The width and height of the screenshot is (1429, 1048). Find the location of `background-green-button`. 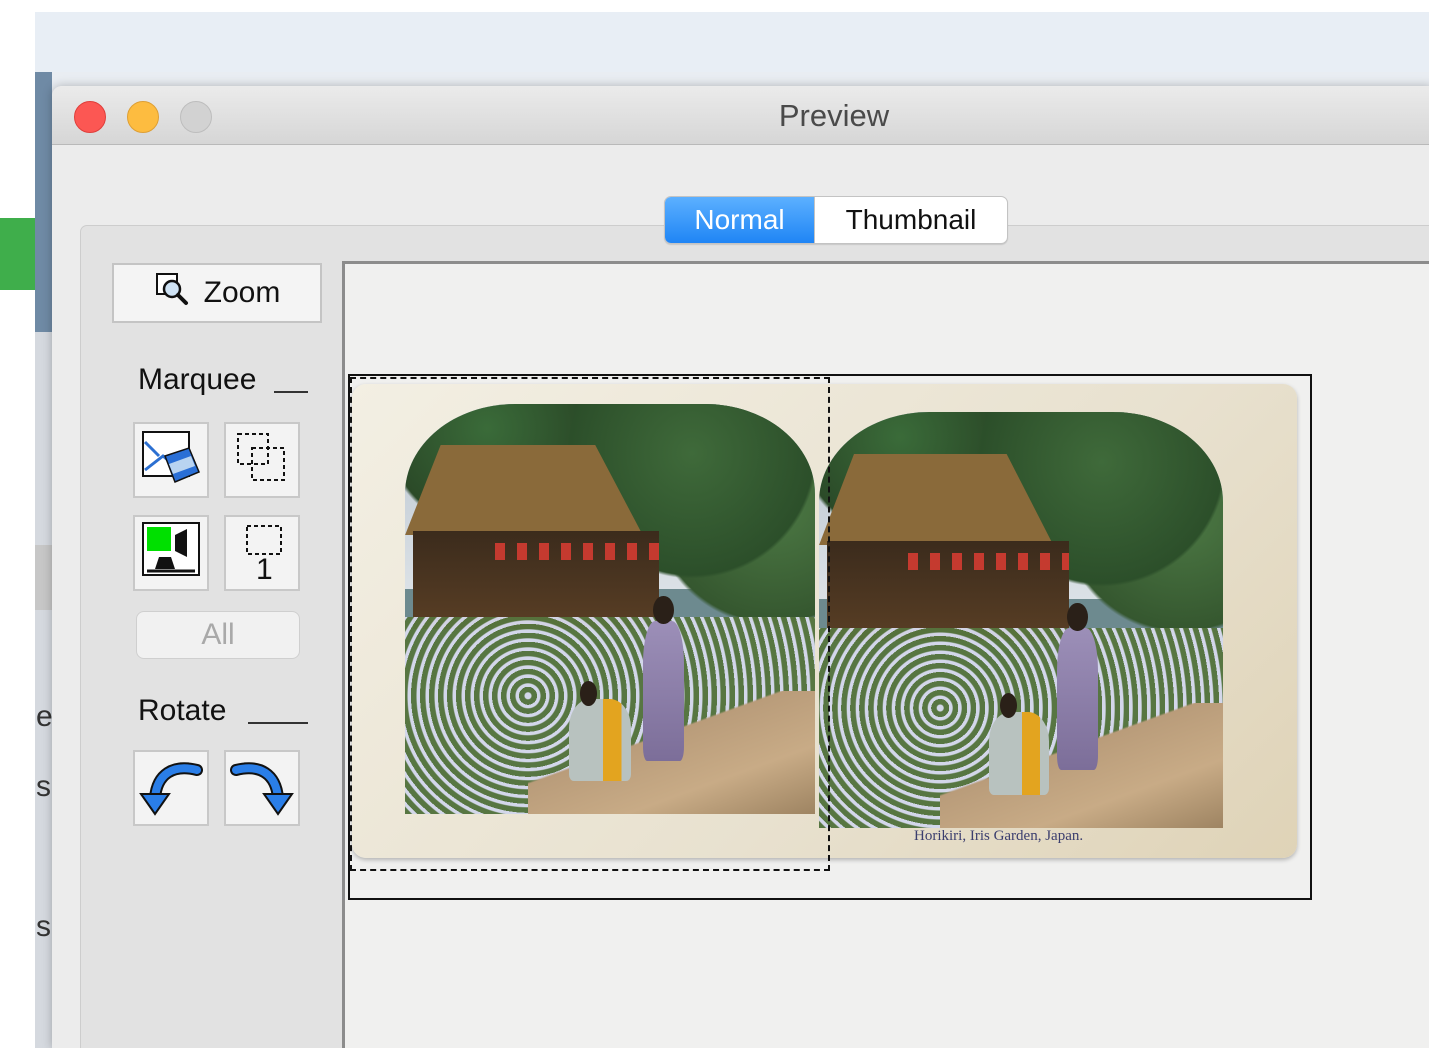

background-green-button is located at coordinates (17, 254).